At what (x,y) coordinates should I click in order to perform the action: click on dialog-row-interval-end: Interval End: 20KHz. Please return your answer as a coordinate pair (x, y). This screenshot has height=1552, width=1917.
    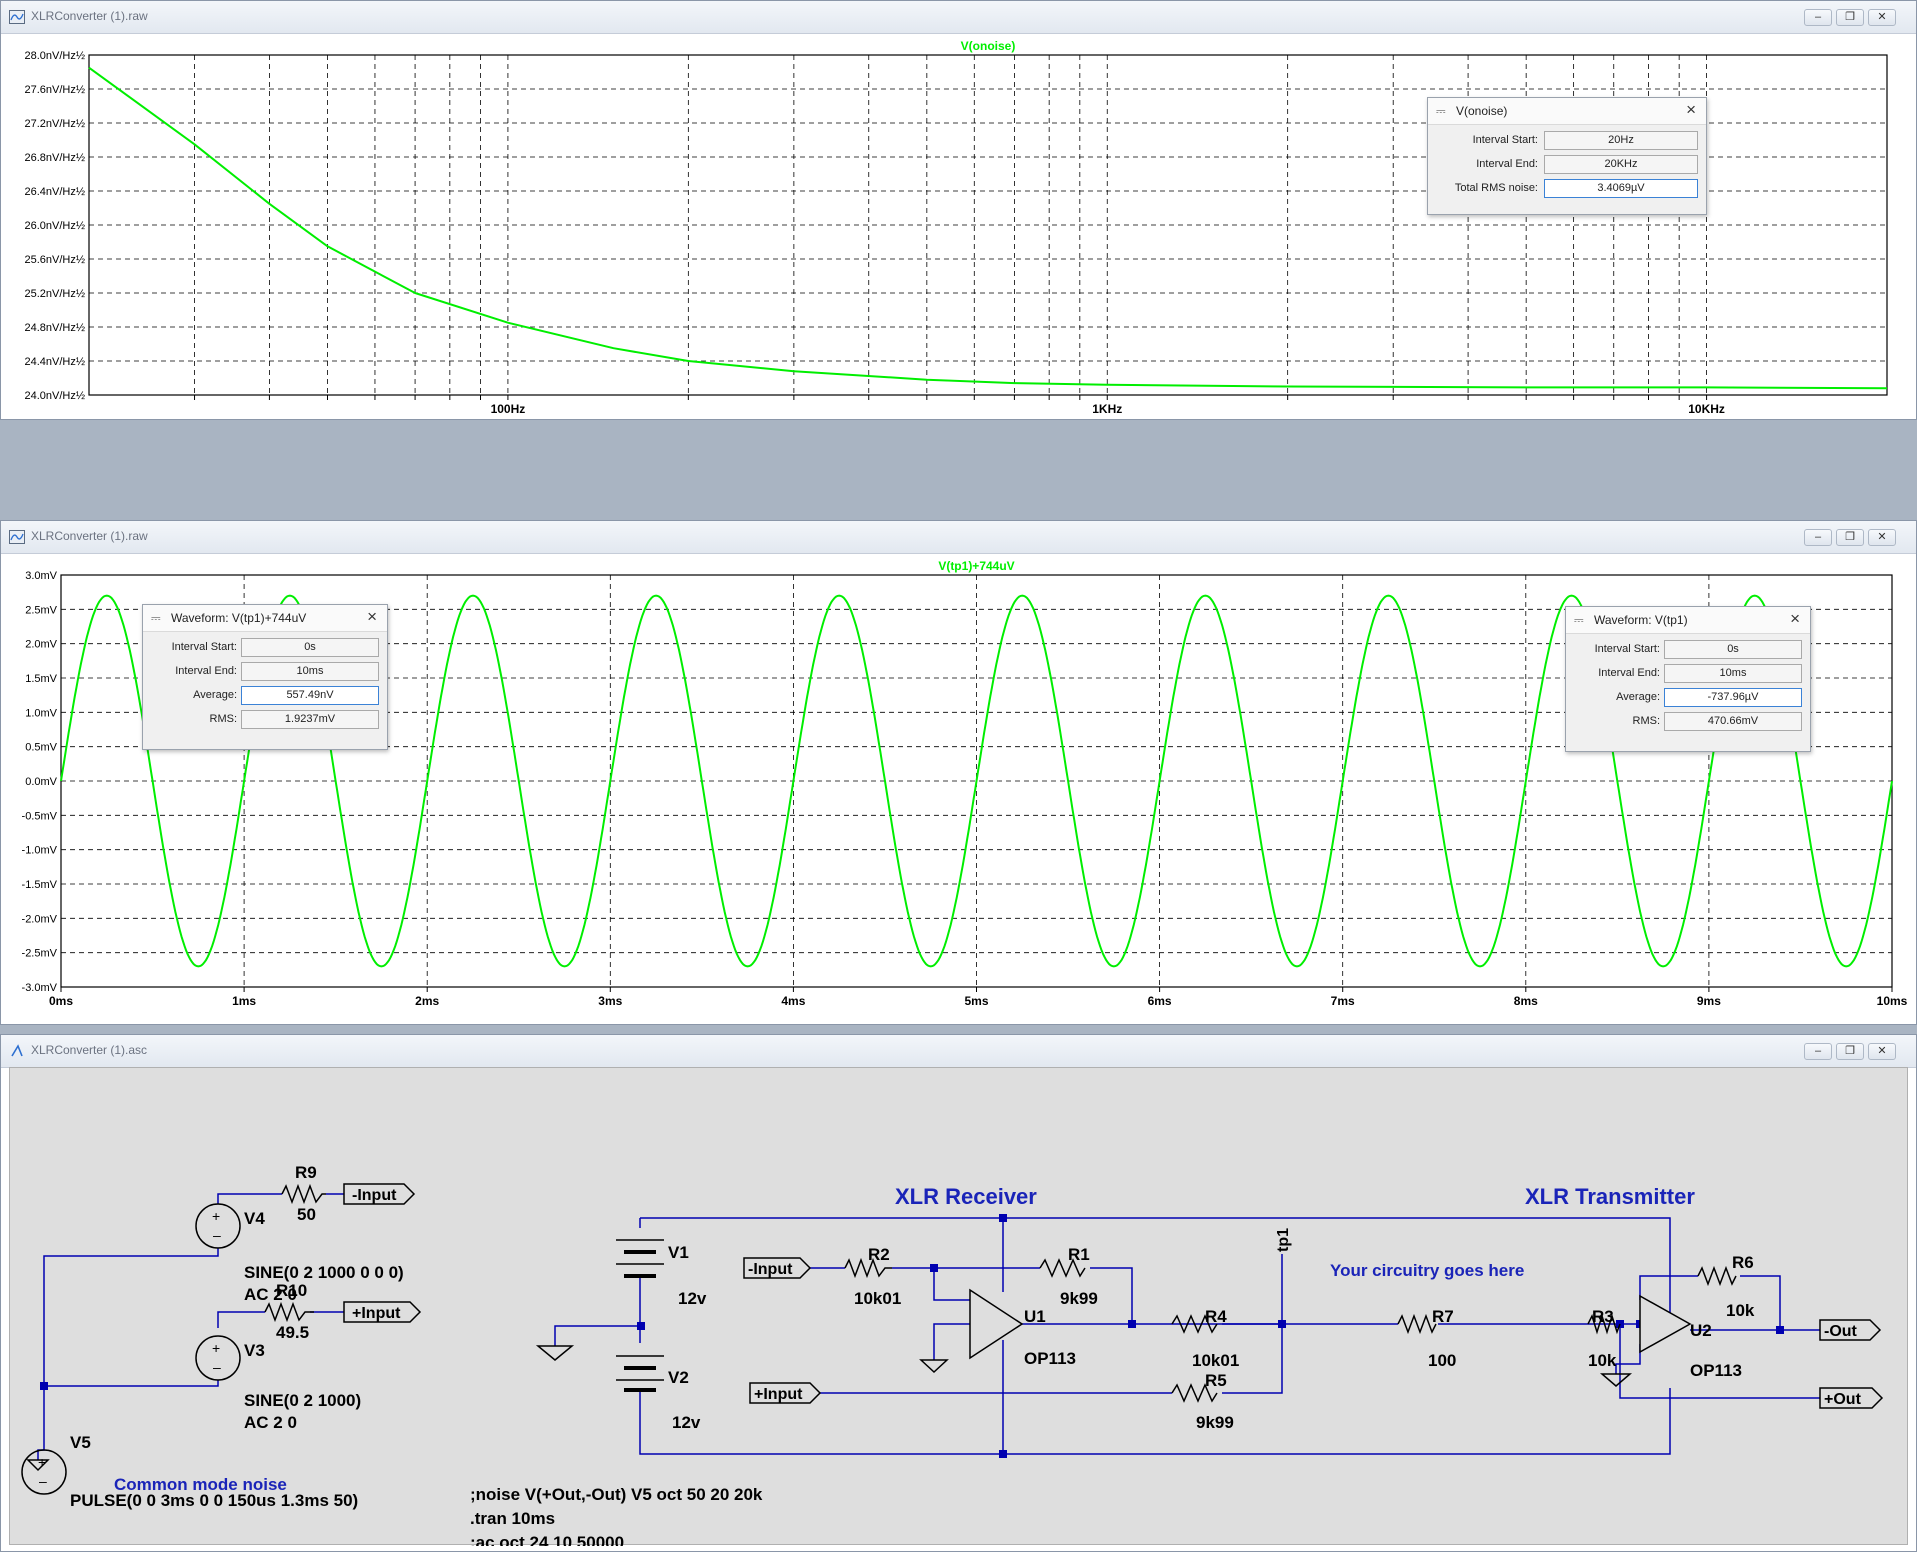
    Looking at the image, I should click on (1567, 165).